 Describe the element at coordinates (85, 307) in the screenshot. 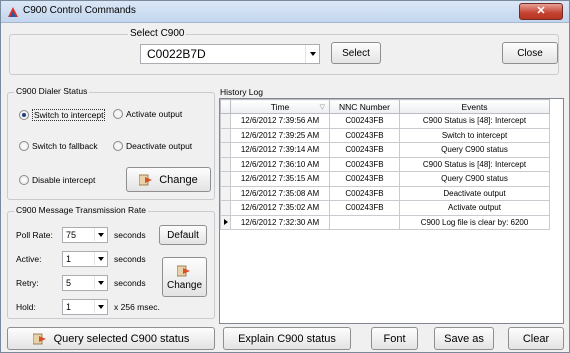

I see `hold-combo: 1` at that location.